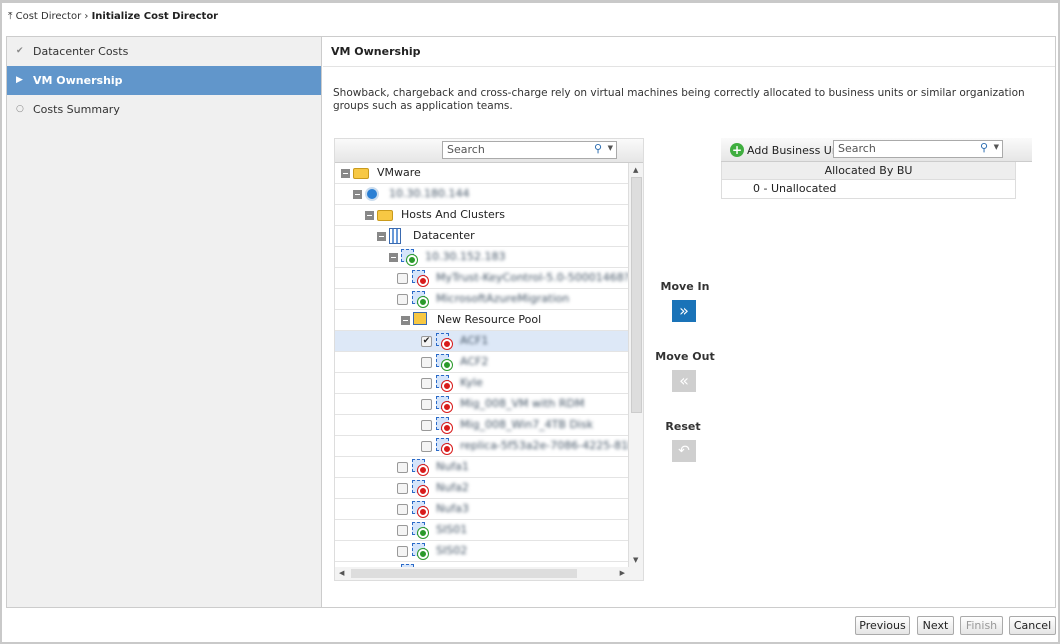 Image resolution: width=1060 pixels, height=644 pixels. What do you see at coordinates (935, 625) in the screenshot?
I see `next-button: Next` at bounding box center [935, 625].